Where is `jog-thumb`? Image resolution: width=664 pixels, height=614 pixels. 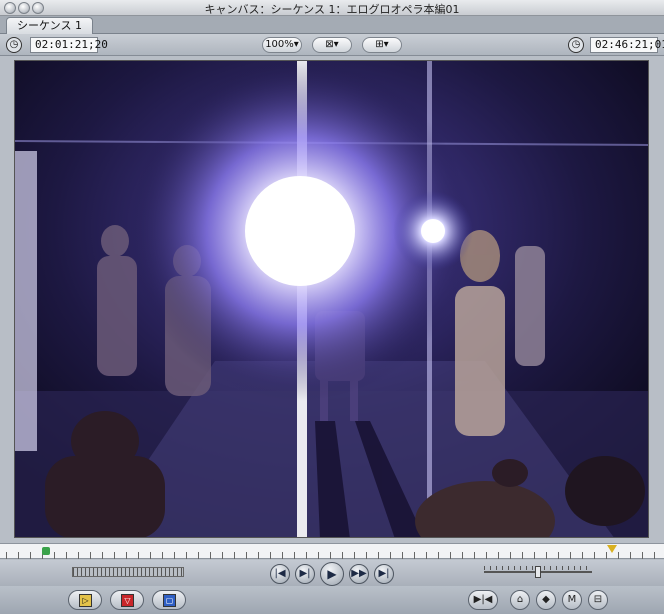
jog-thumb is located at coordinates (538, 572).